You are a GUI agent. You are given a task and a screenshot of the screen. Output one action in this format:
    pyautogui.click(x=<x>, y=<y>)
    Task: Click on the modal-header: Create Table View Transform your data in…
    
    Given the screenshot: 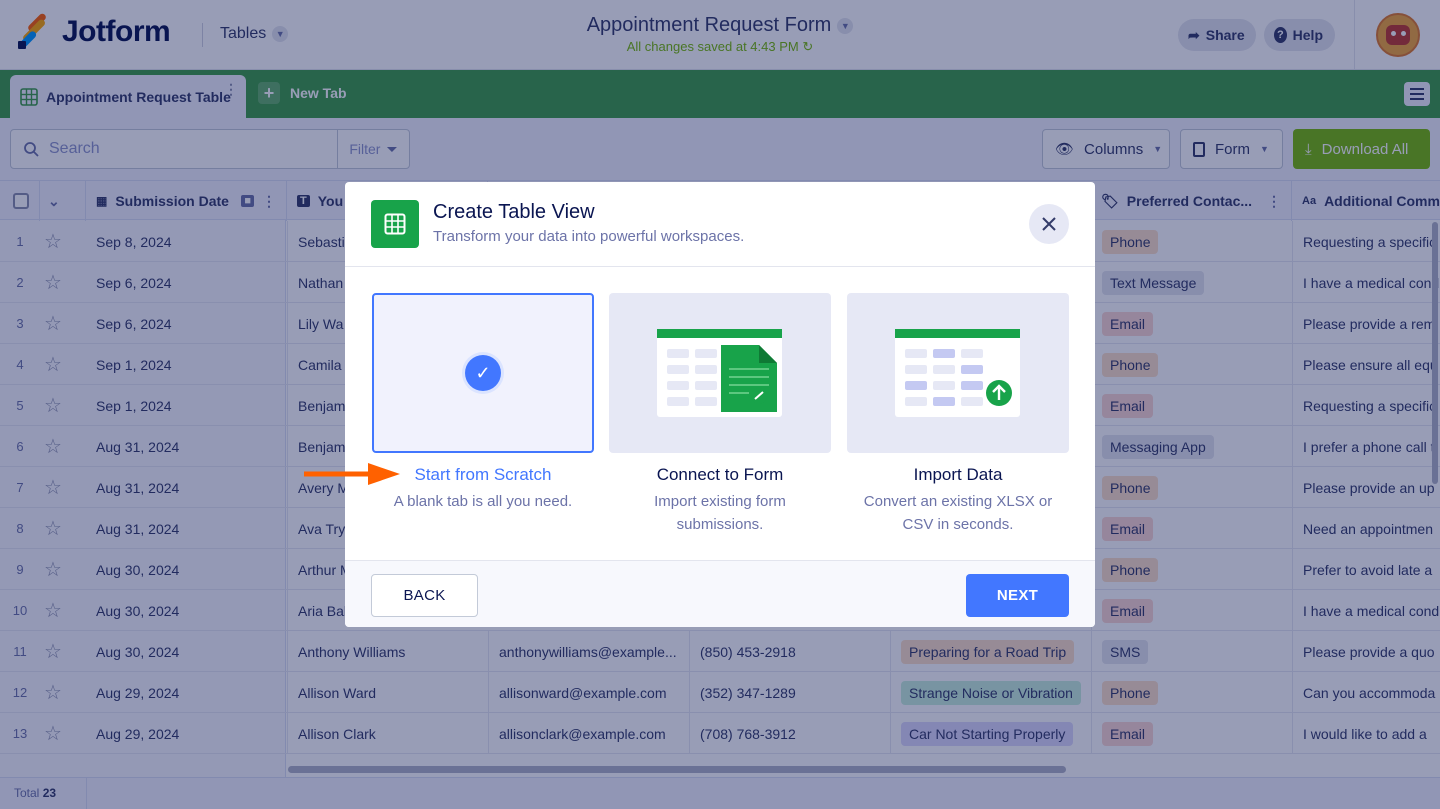 What is the action you would take?
    pyautogui.click(x=720, y=224)
    